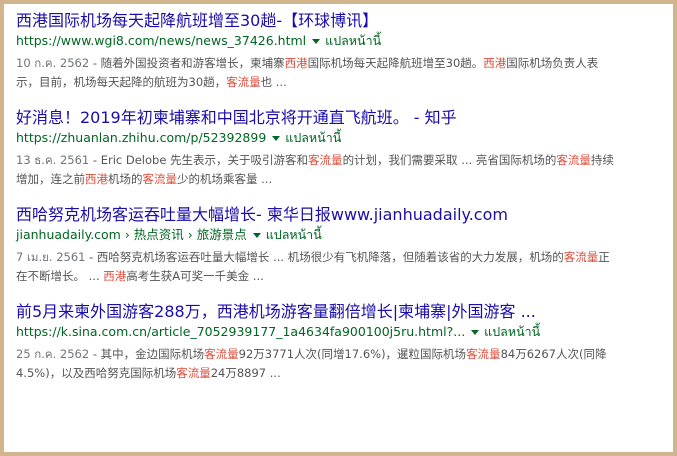 The height and width of the screenshot is (456, 677). I want to click on result-url: https://zhuanlan.zhihu.com/p/52392899, so click(141, 137).